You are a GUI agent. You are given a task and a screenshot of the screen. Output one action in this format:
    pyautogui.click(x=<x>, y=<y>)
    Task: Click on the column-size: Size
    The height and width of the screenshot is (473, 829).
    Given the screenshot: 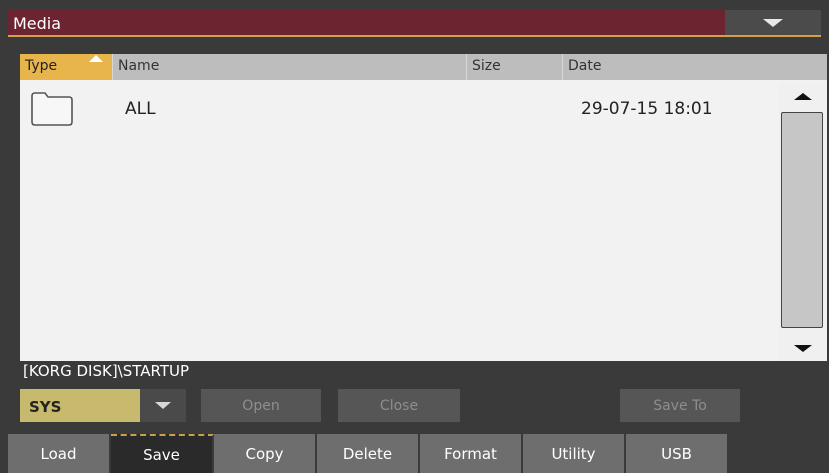 What is the action you would take?
    pyautogui.click(x=515, y=67)
    